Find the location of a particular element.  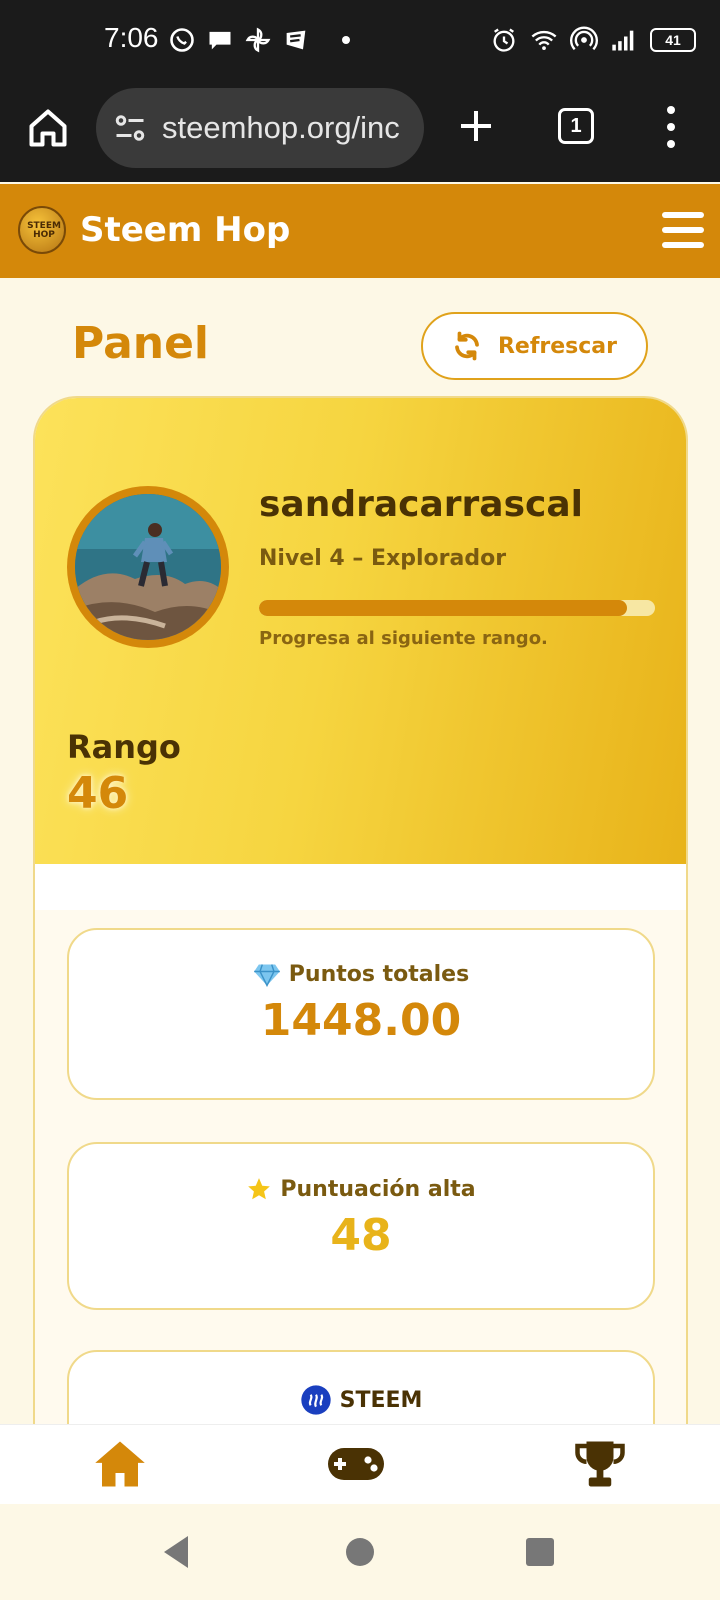

browser-toolbar: steemhop.org/inc 1 is located at coordinates (360, 132).